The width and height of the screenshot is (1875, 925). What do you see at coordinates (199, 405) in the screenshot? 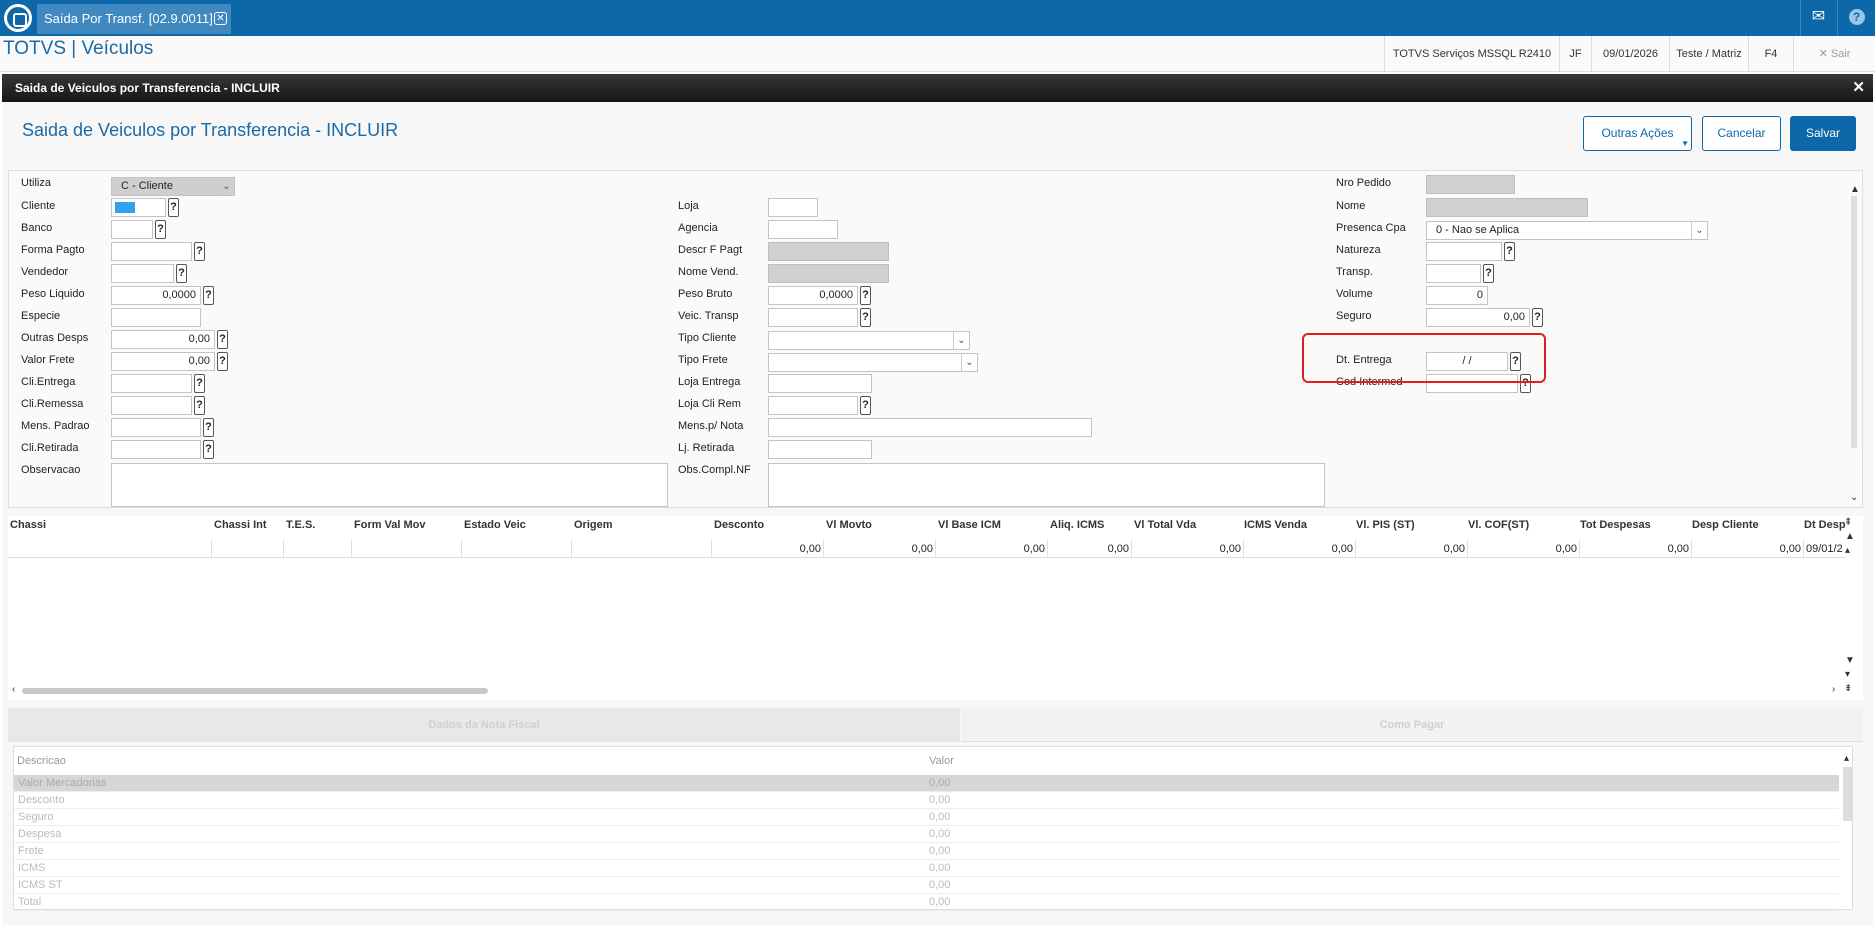
I see `cli-remessa-lookup-button: ?` at bounding box center [199, 405].